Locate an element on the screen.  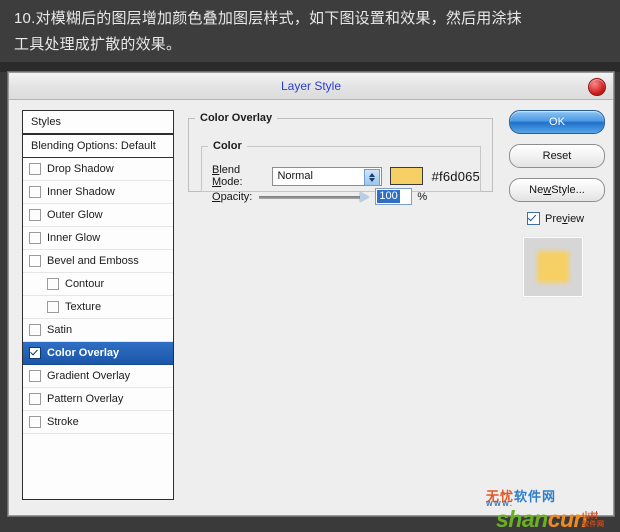
effect-list-item: Color Overlay is located at coordinates (98, 353).